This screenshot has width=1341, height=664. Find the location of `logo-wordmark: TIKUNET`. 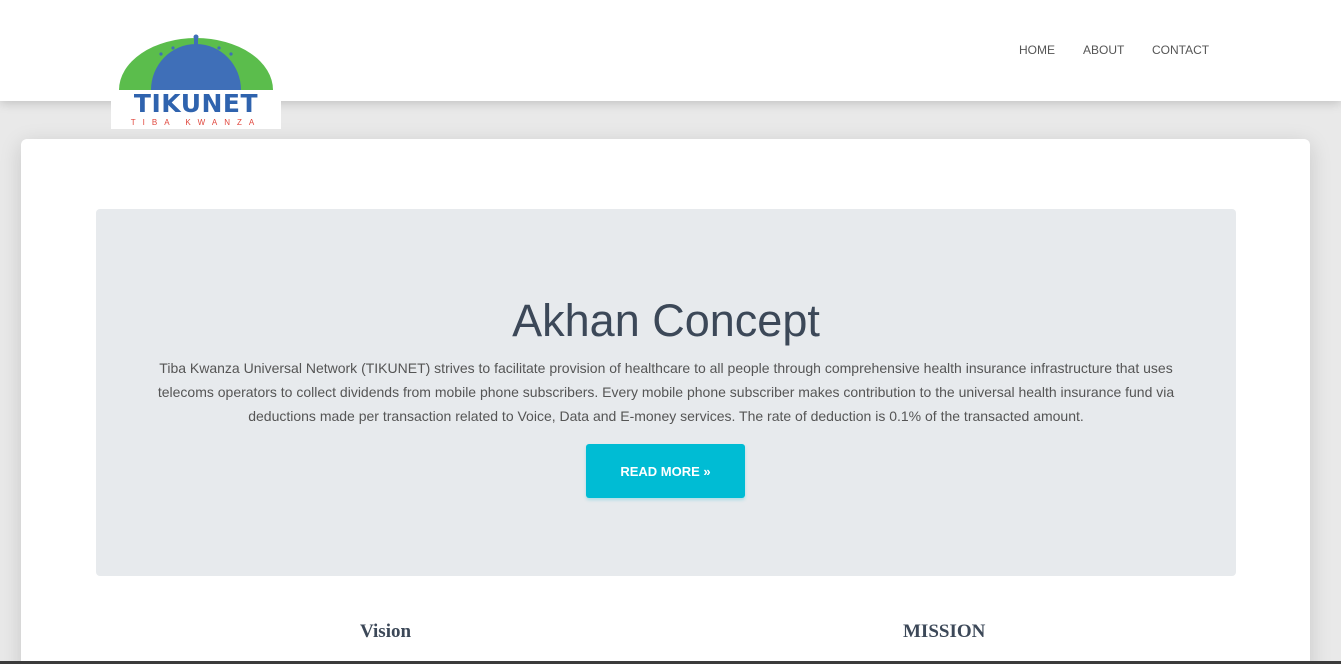

logo-wordmark: TIKUNET is located at coordinates (196, 103).